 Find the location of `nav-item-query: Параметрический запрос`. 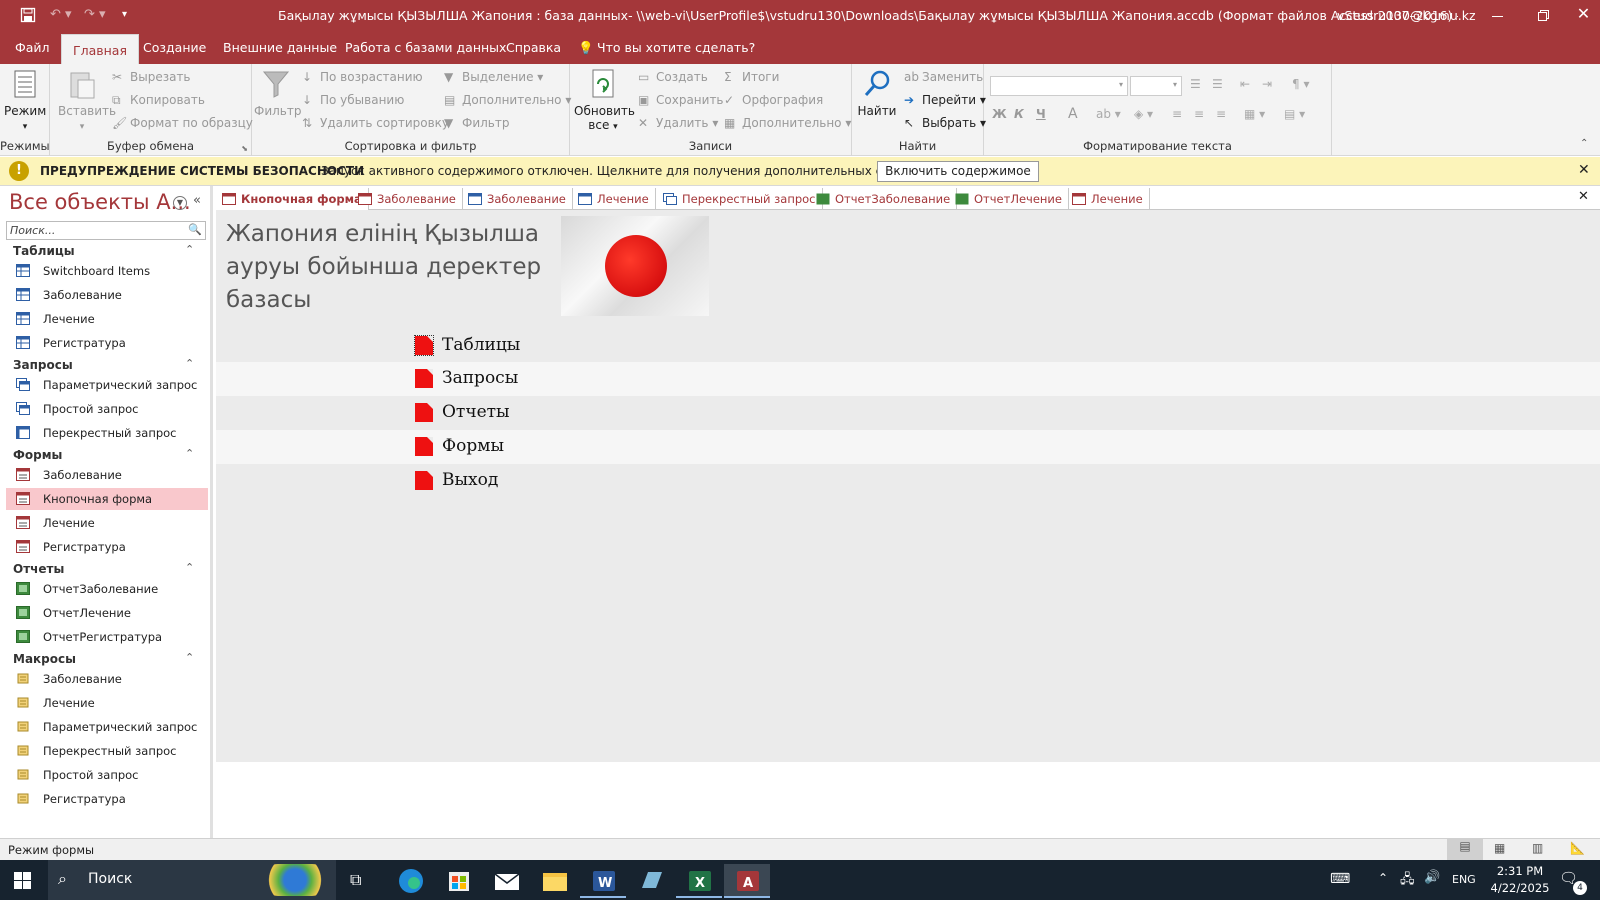

nav-item-query: Параметрический запрос is located at coordinates (107, 385).